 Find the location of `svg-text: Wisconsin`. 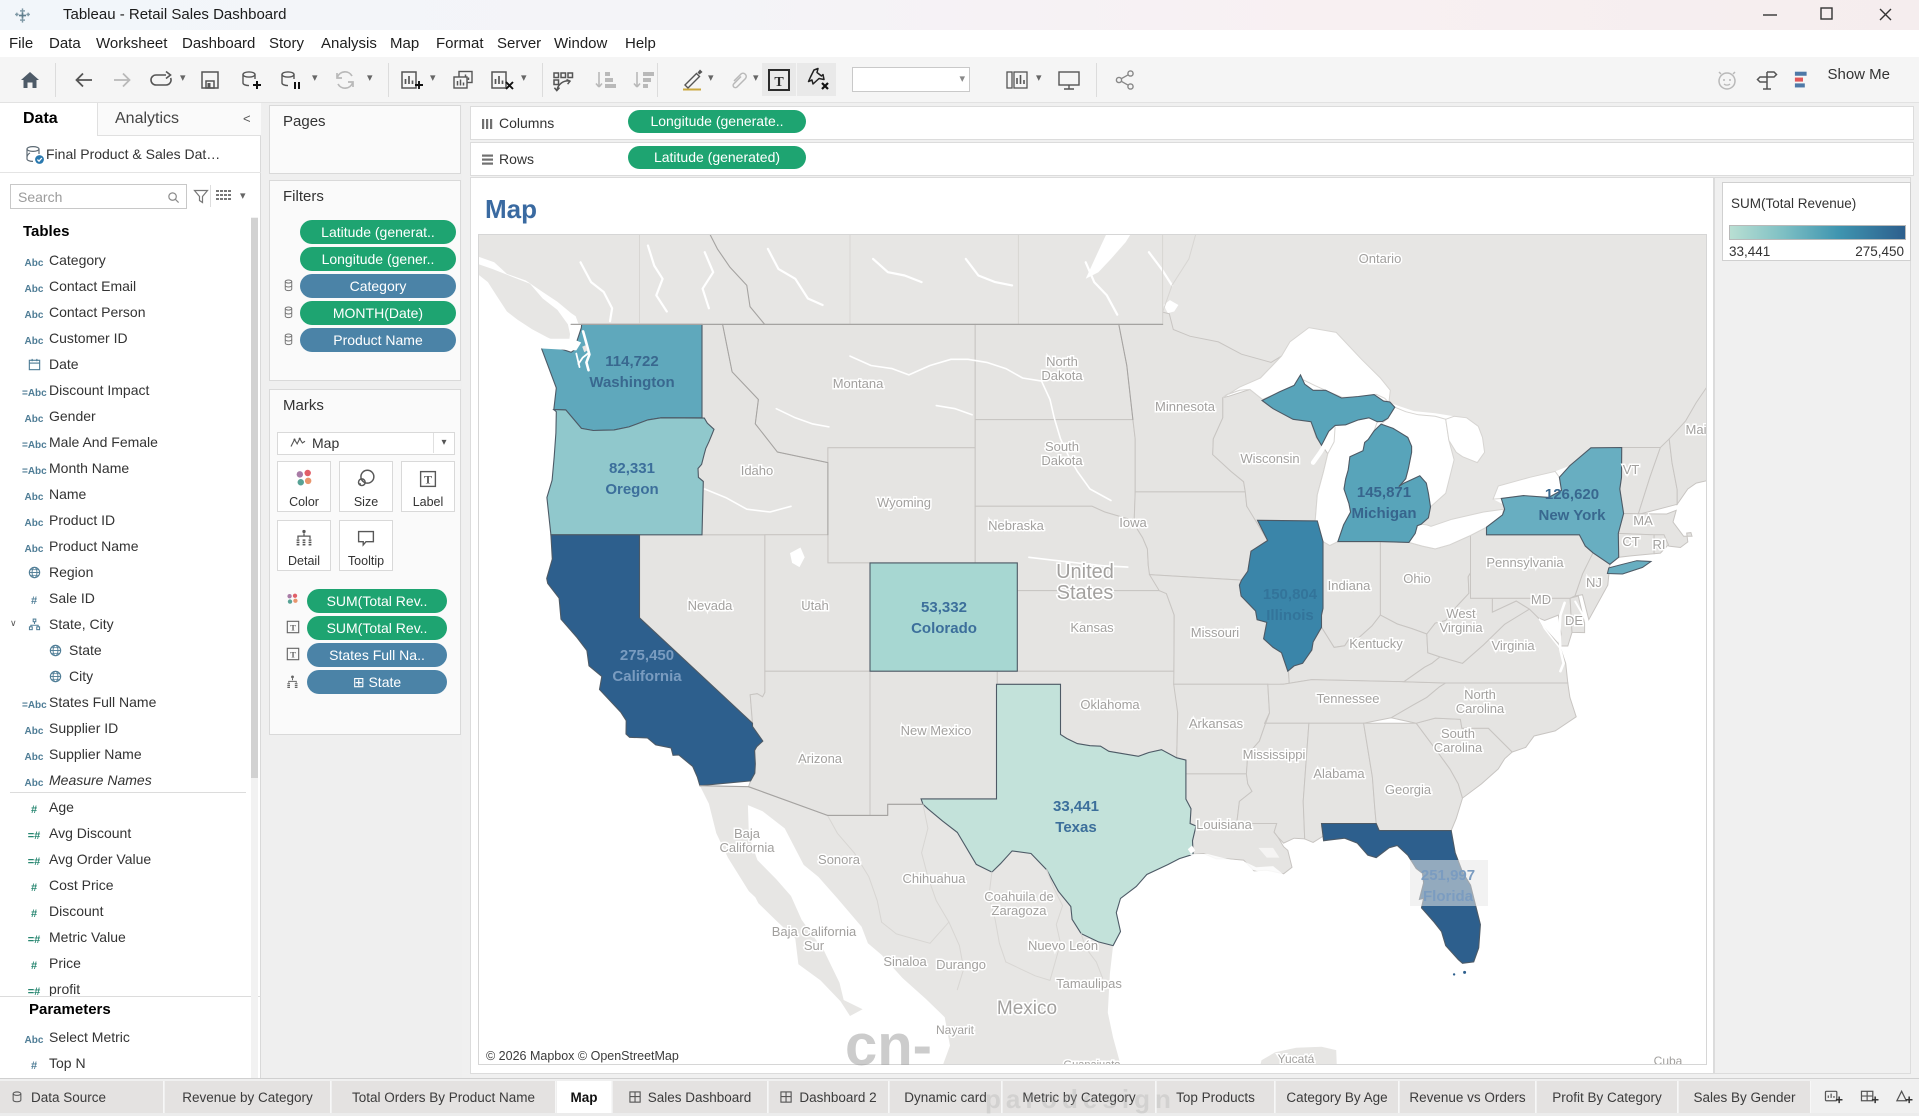

svg-text: Wisconsin is located at coordinates (1269, 458).